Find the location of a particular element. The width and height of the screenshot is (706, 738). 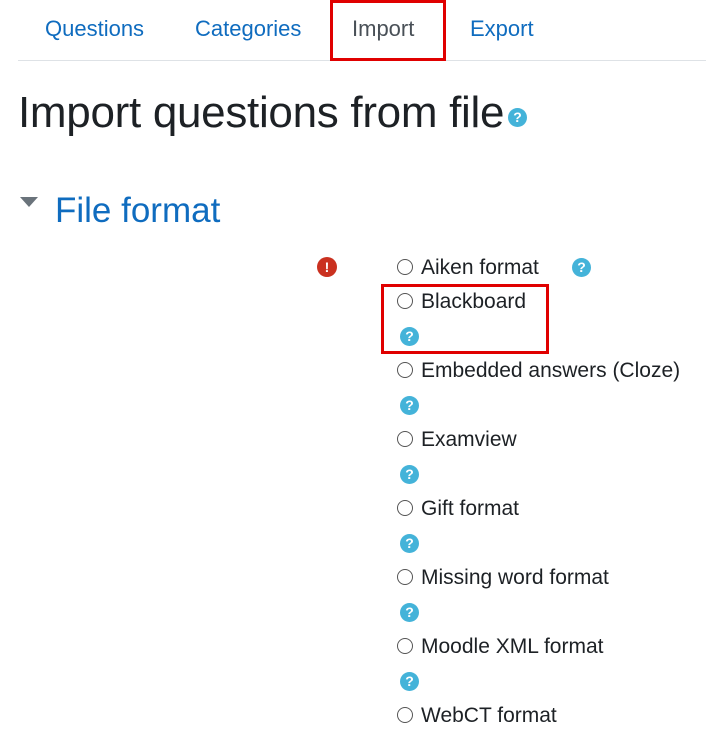

format-option-aiken: Aiken format is located at coordinates (468, 268).